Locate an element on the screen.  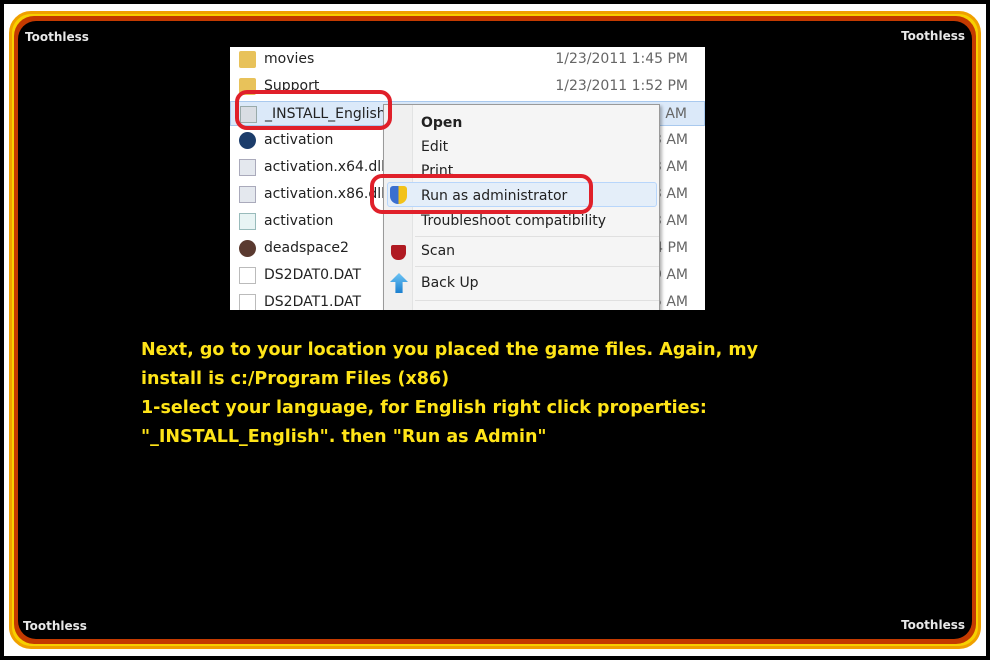
file-row: movies 1/23/2011 1:45 PM is located at coordinates (467, 59).